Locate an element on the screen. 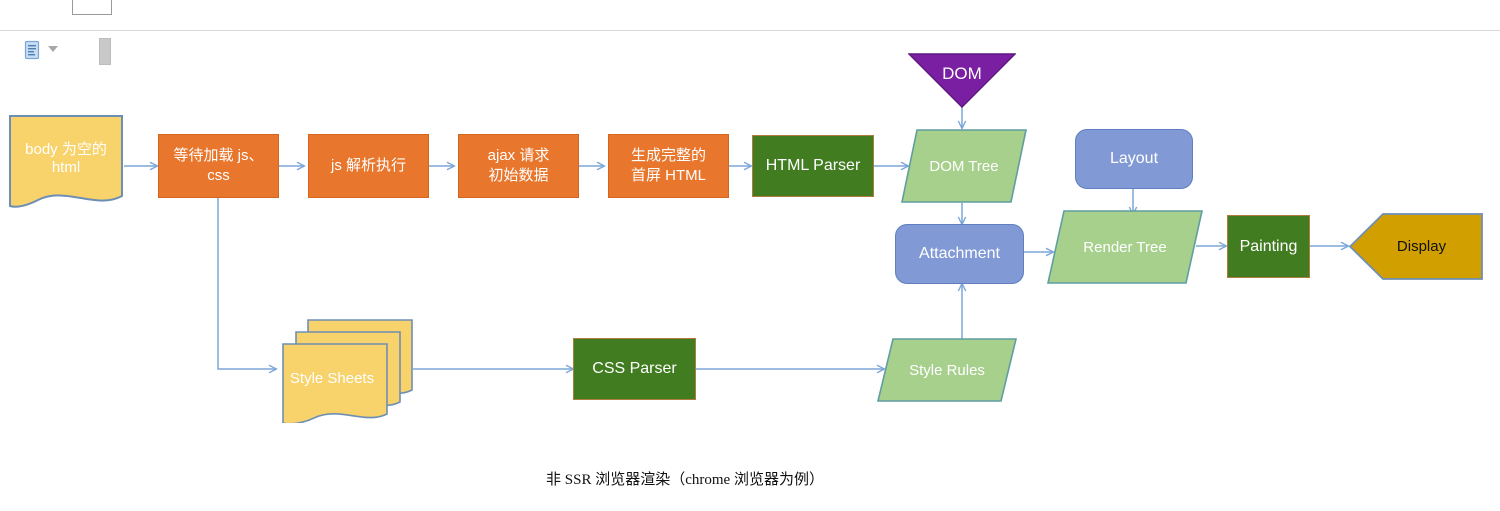 Image resolution: width=1500 pixels, height=511 pixels. node-style-rules is located at coordinates (947, 370).